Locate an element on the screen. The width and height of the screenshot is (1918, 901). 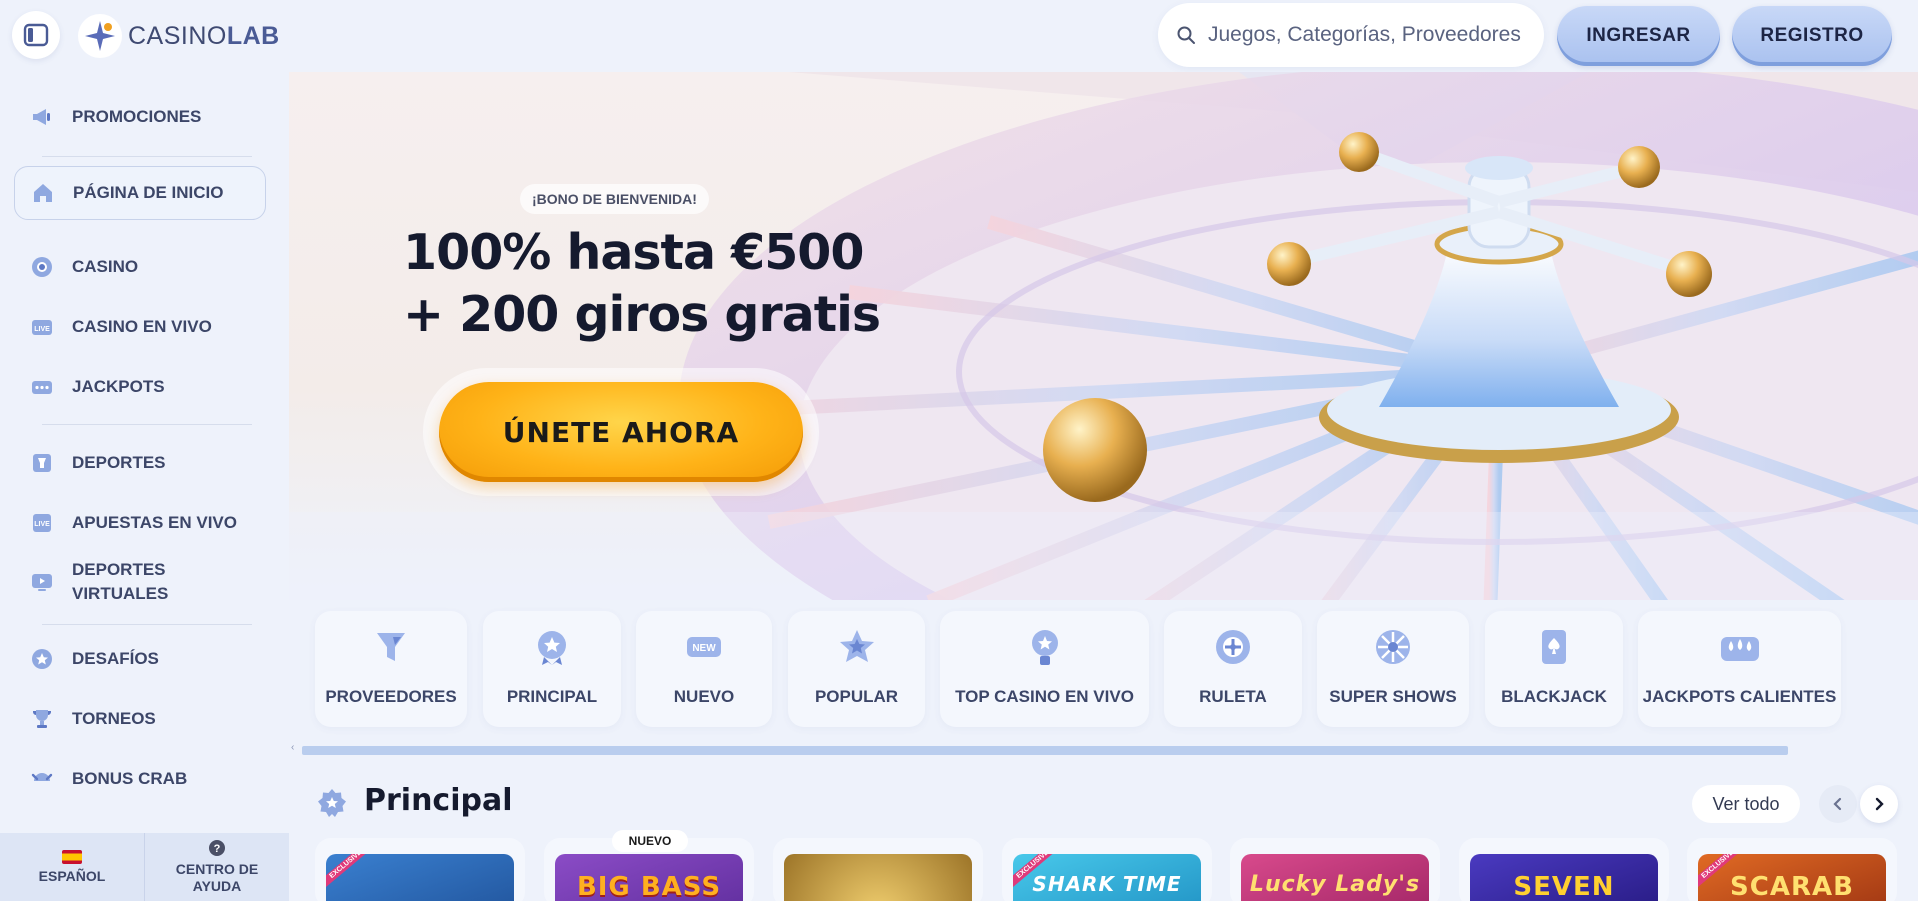
game-thumbnail: EXCLUSIVE SHARK TIME is located at coordinates (1107, 877).